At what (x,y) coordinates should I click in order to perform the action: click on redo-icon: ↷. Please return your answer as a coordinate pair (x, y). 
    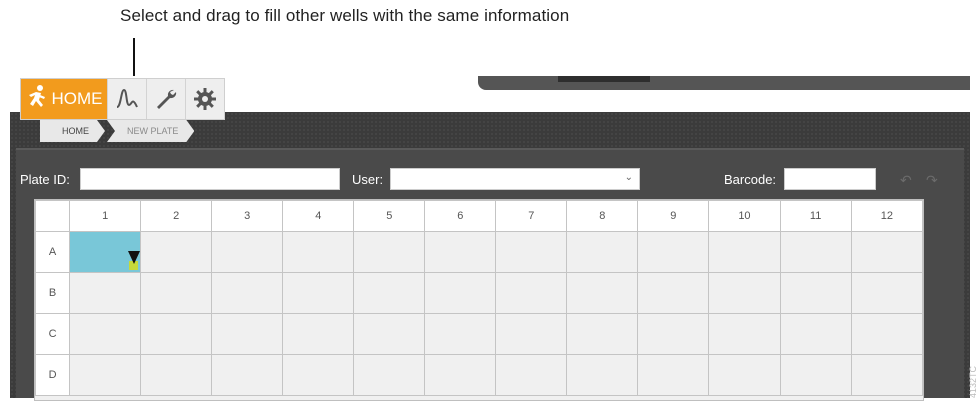
    Looking at the image, I should click on (932, 180).